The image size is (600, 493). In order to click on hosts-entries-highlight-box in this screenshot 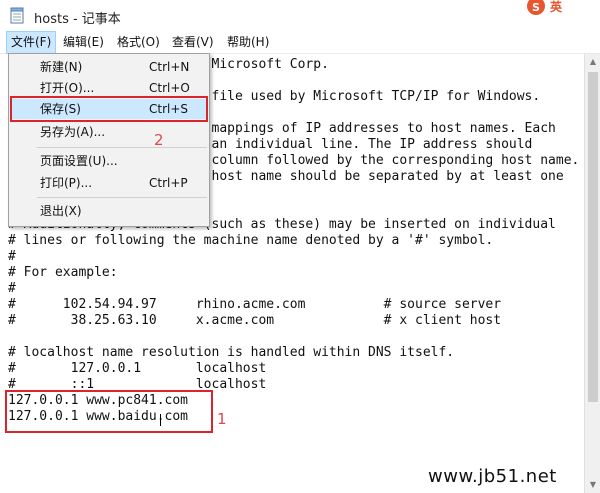, I will do `click(109, 411)`.